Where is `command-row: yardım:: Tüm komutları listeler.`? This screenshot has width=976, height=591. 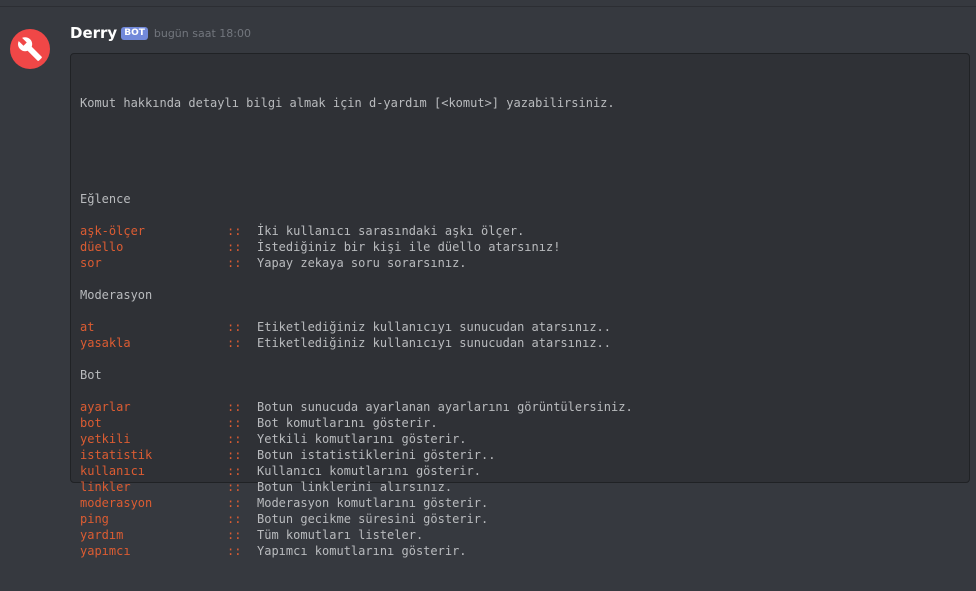 command-row: yardım:: Tüm komutları listeler. is located at coordinates (356, 535).